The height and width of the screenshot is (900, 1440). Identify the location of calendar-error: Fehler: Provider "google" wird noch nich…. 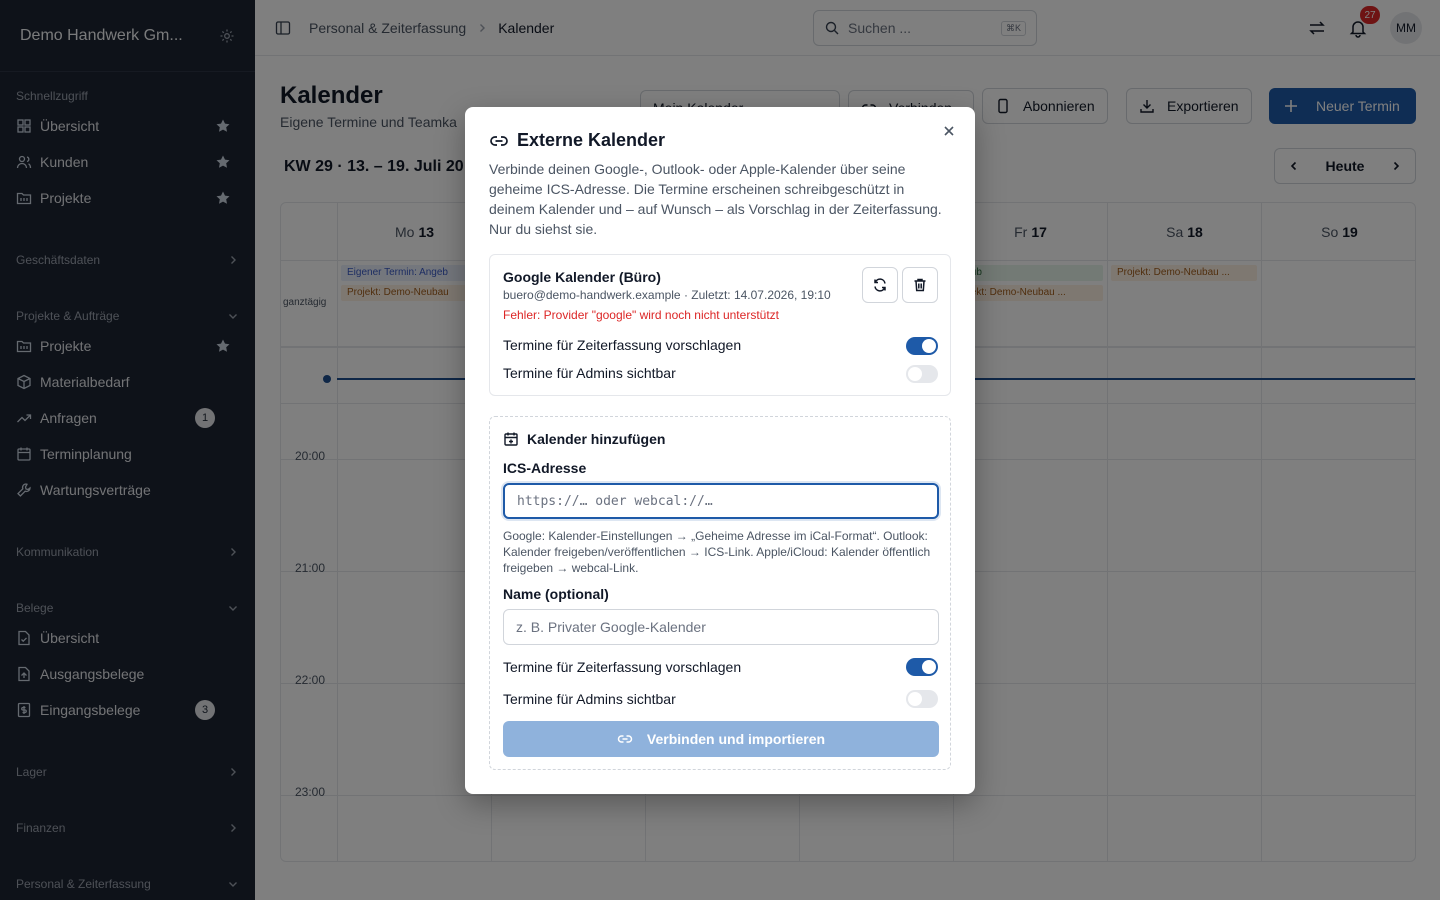
(641, 315).